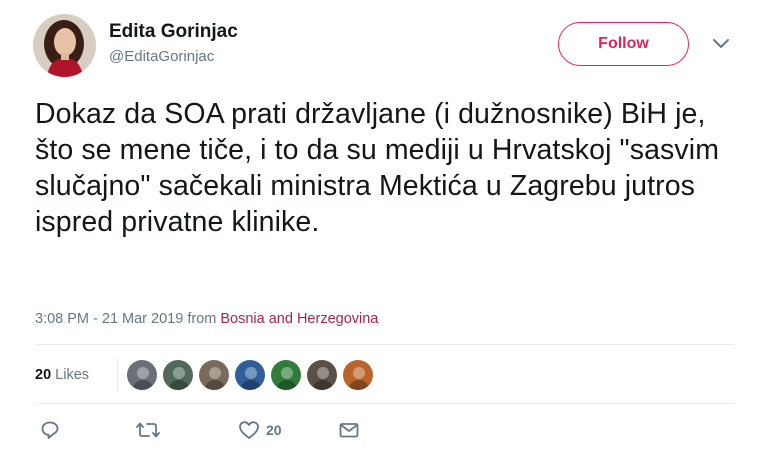 The height and width of the screenshot is (473, 774). What do you see at coordinates (721, 44) in the screenshot?
I see `chevron-down-icon` at bounding box center [721, 44].